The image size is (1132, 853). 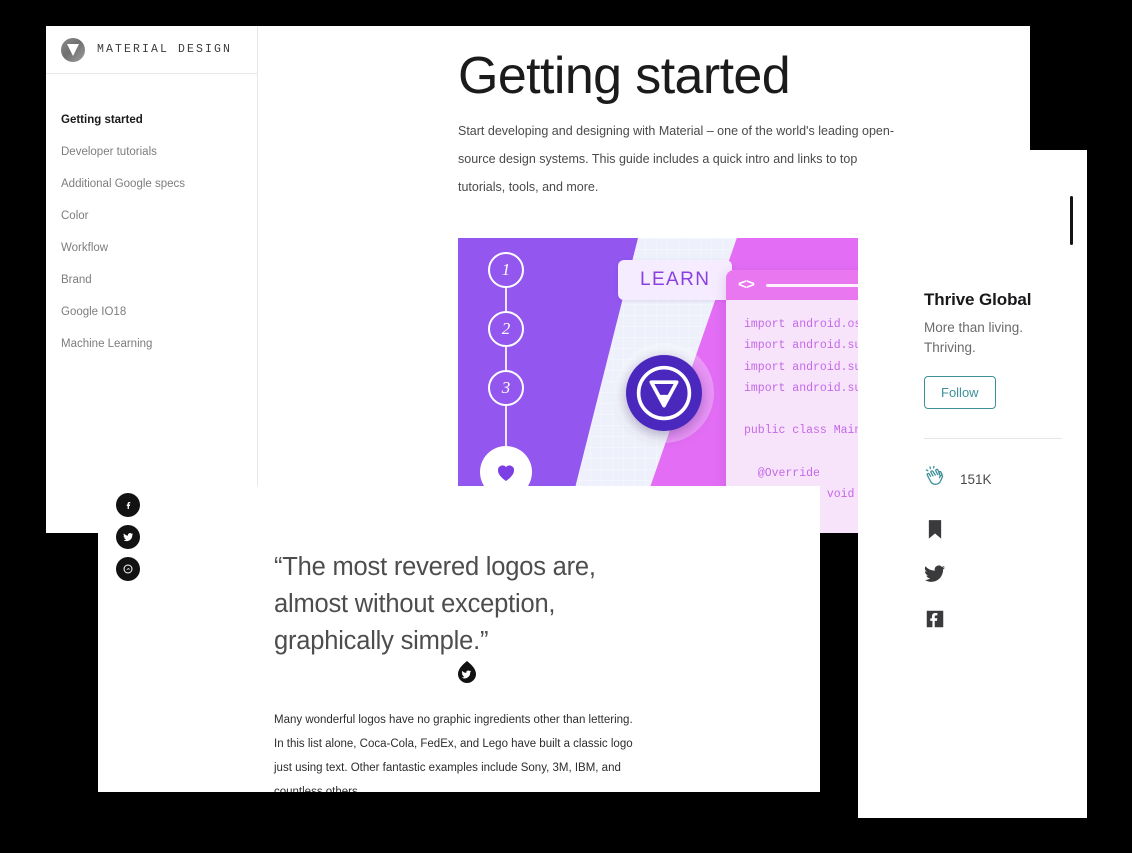 I want to click on sidebar-item-color: Color, so click(x=151, y=216).